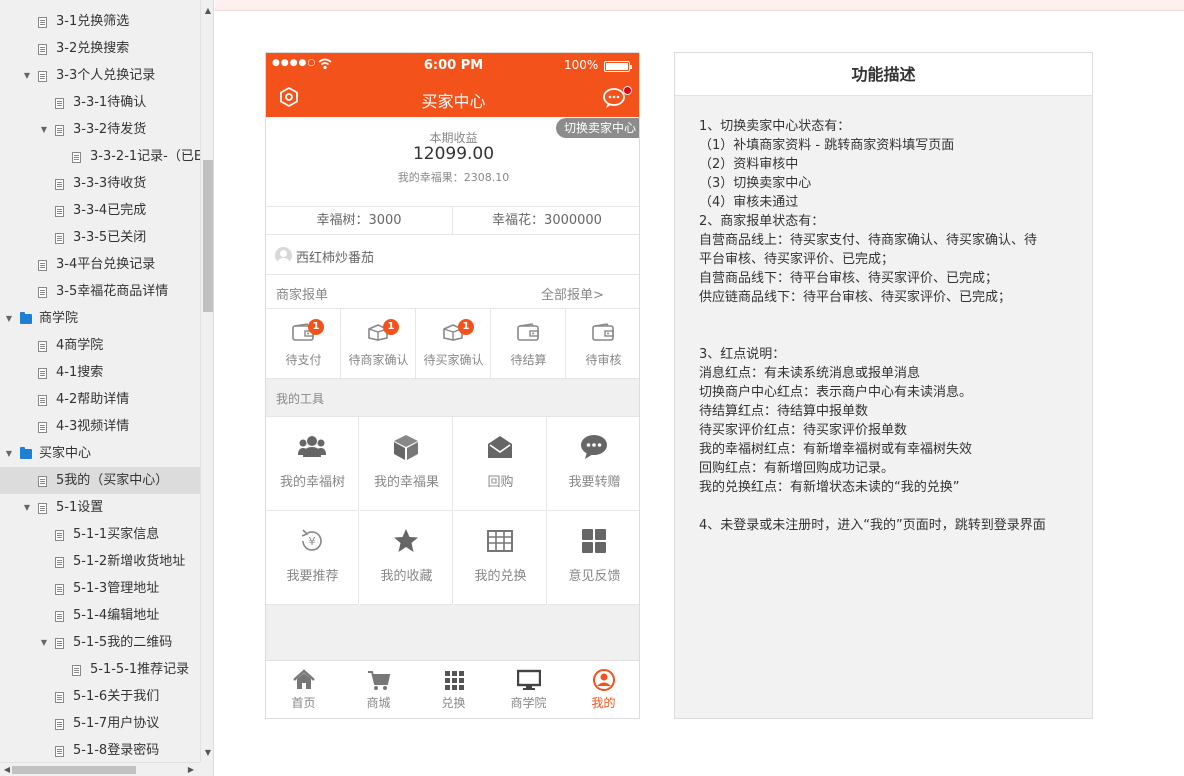 The height and width of the screenshot is (776, 1184). What do you see at coordinates (100, 210) in the screenshot?
I see `tree-page-item: 3-3-4已完成` at bounding box center [100, 210].